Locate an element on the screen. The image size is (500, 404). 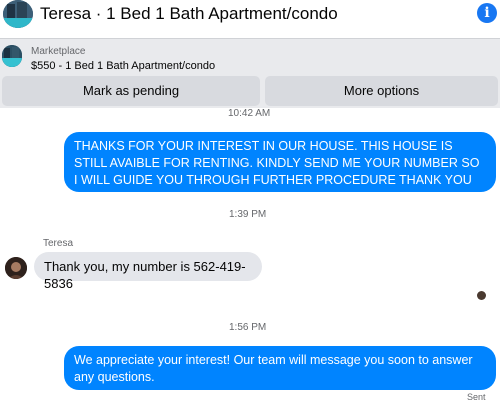
sender-avatar is located at coordinates (16, 268).